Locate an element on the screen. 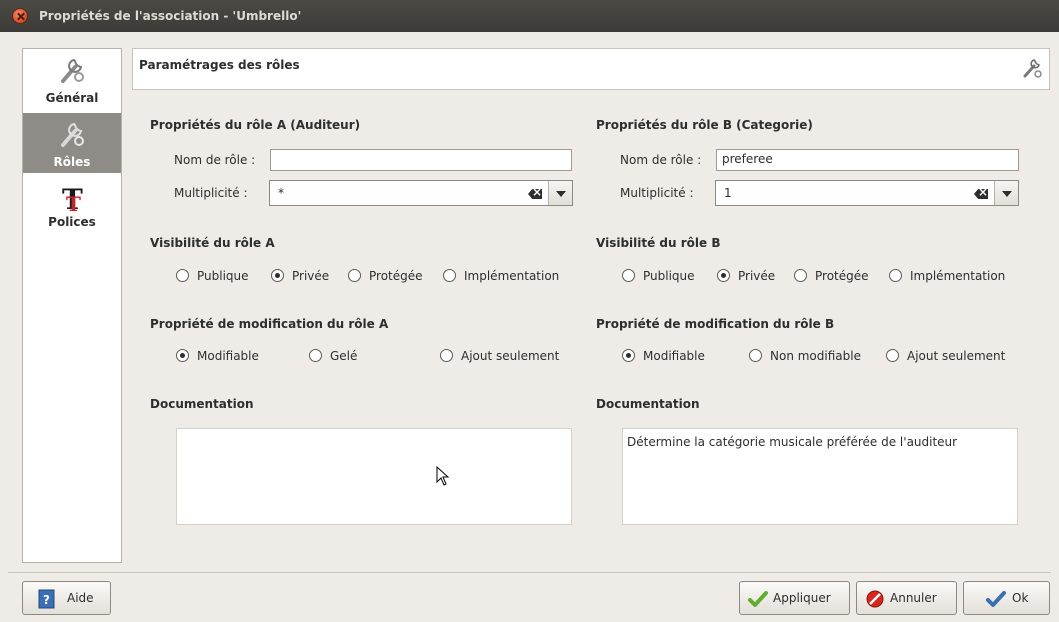 This screenshot has height=622, width=1059. nav-item-label: Rôles is located at coordinates (72, 162).